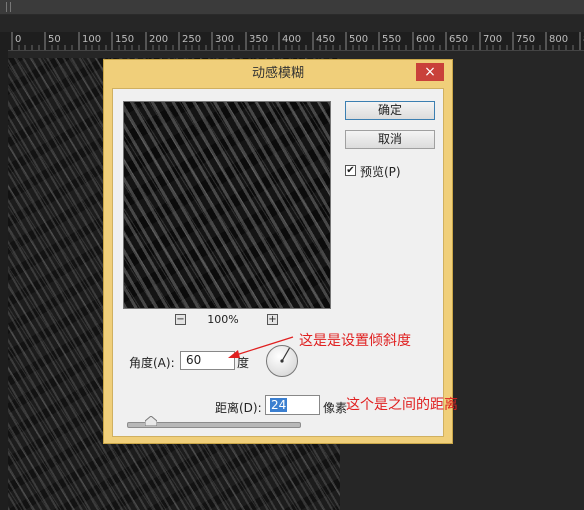 This screenshot has width=584, height=510. I want to click on annotation-arrow, so click(261, 347).